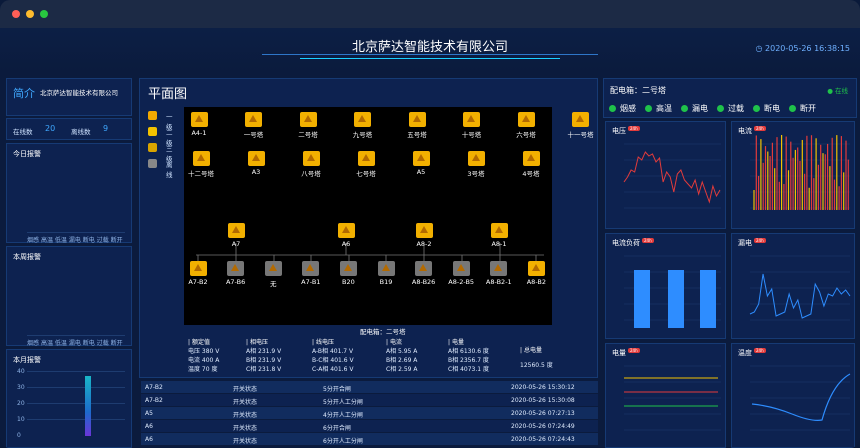  Describe the element at coordinates (311, 164) in the screenshot. I see `tower-node: 八号塔` at that location.